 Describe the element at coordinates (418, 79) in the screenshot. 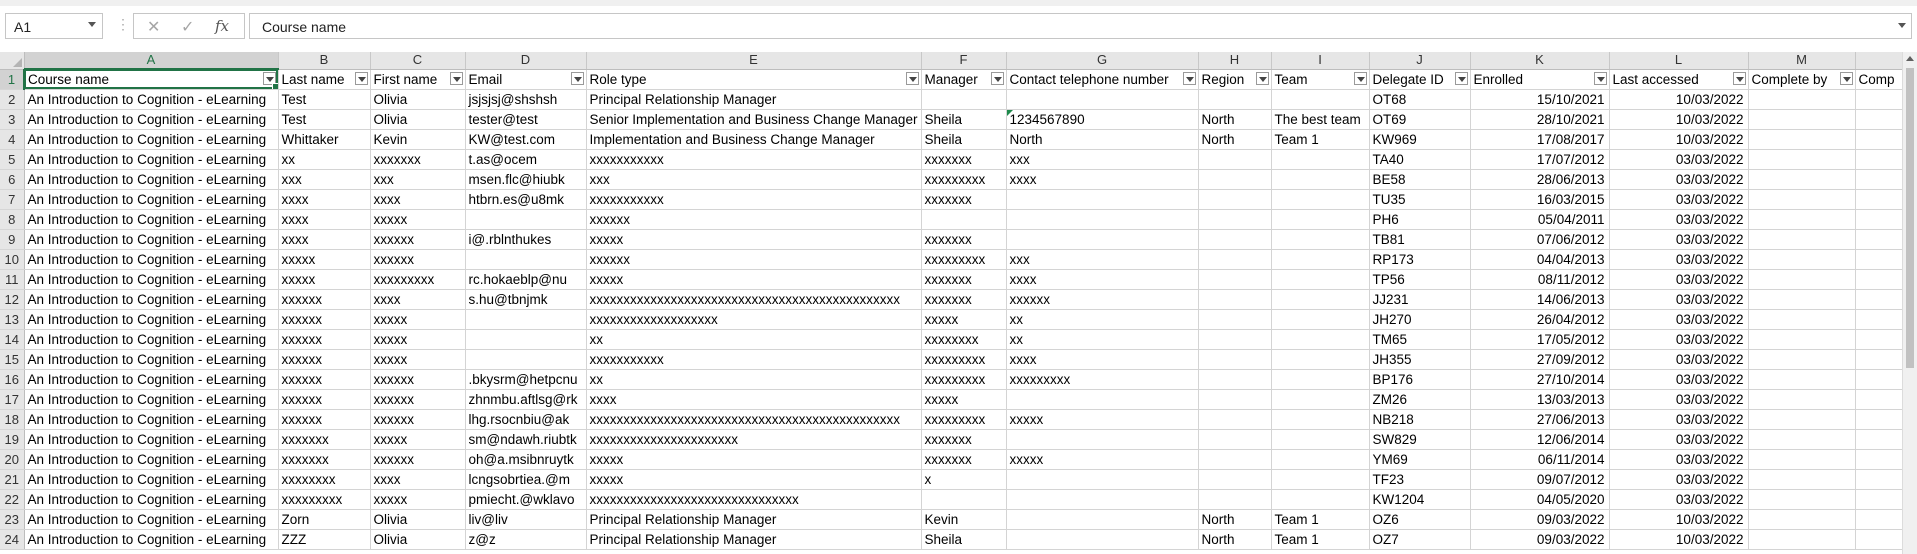

I see `header-cell: First name` at that location.